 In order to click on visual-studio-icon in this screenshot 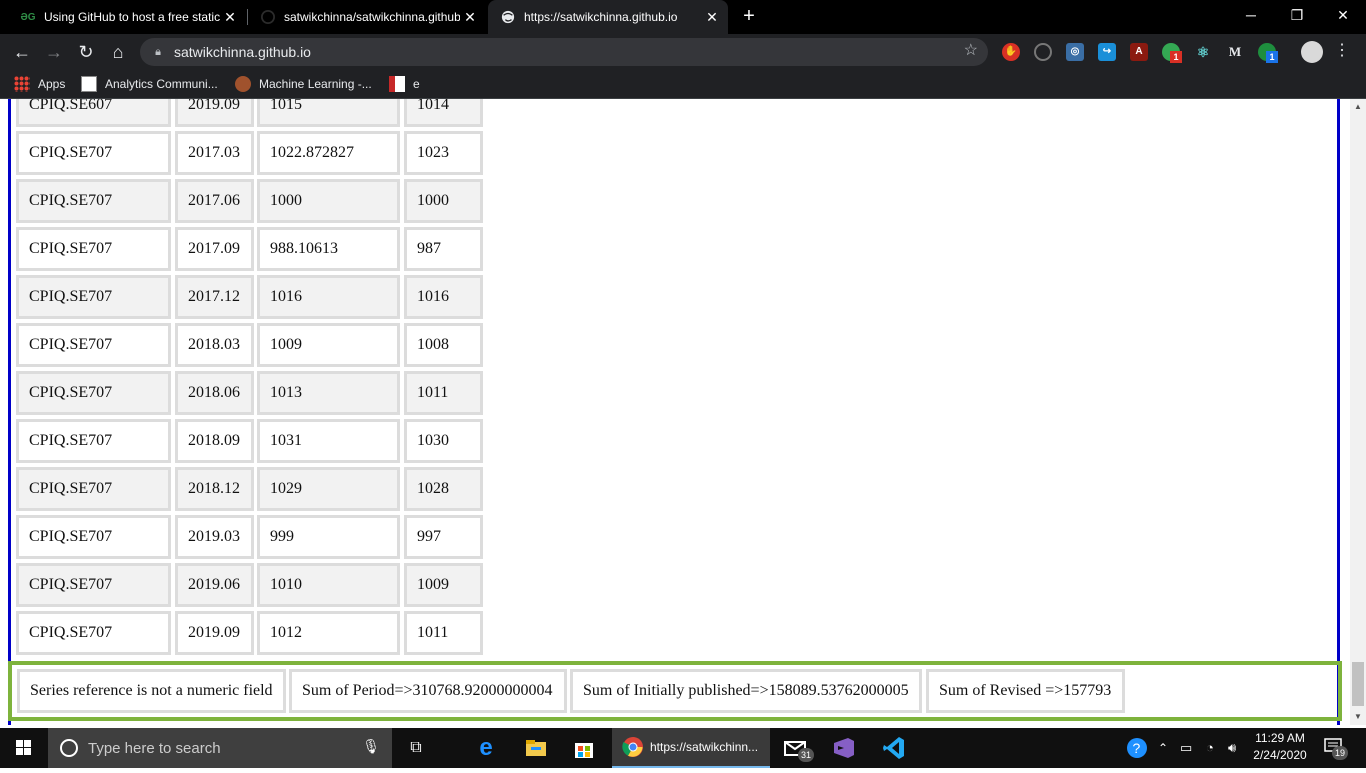, I will do `click(844, 748)`.